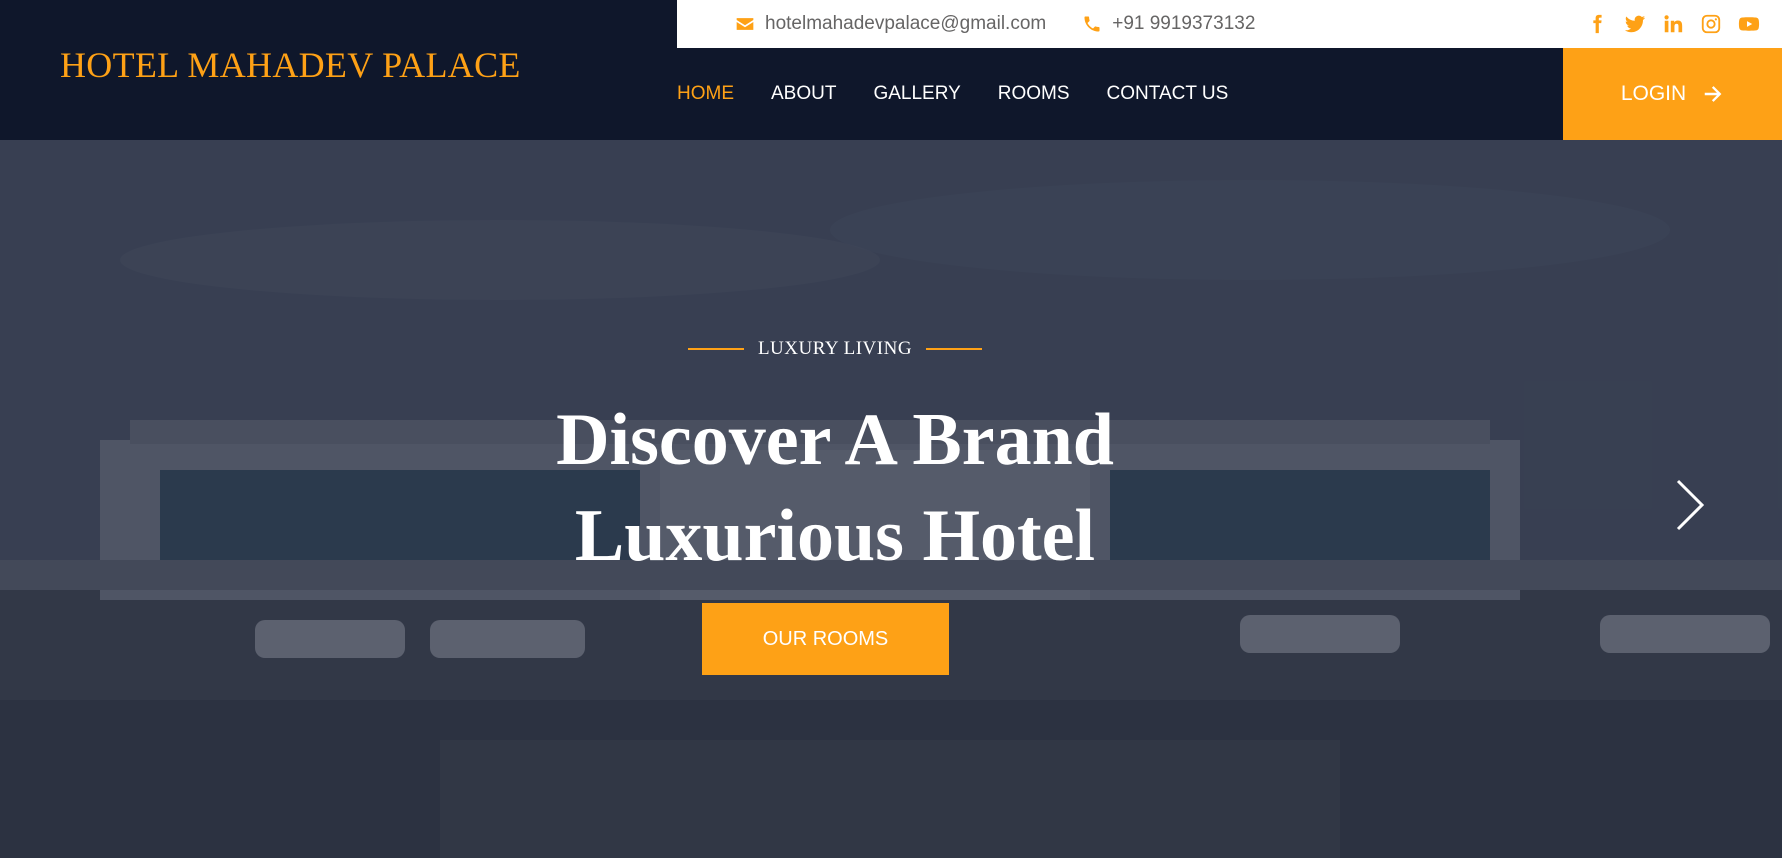  Describe the element at coordinates (803, 94) in the screenshot. I see `nav-about: ABOUT` at that location.